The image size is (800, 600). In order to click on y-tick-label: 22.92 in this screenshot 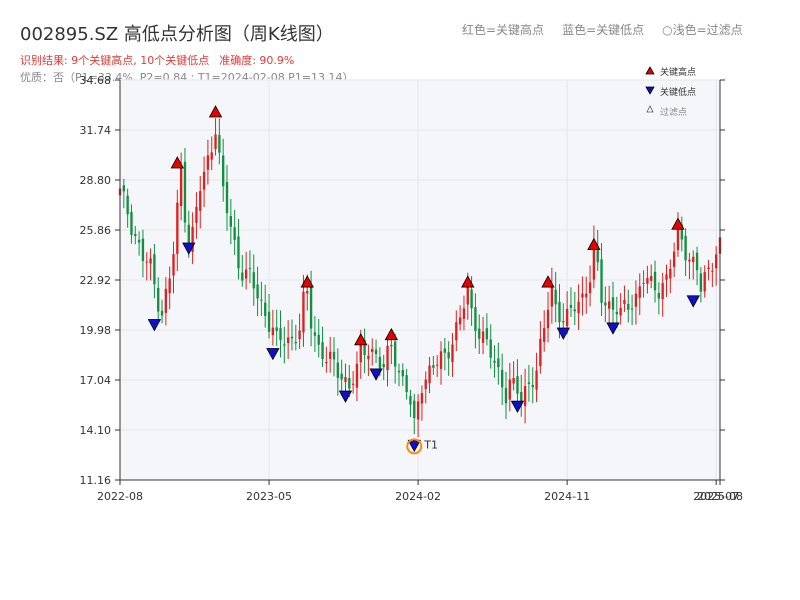, I will do `click(96, 280)`.